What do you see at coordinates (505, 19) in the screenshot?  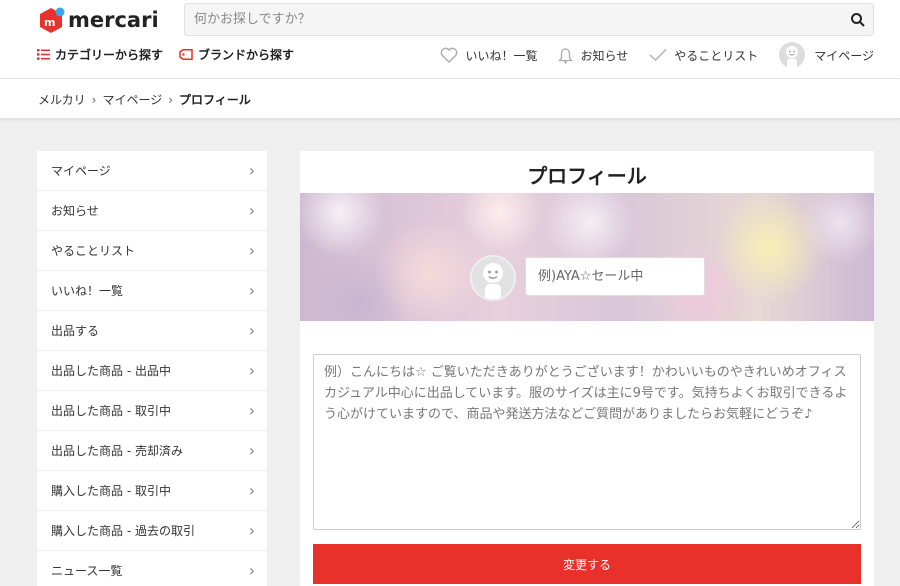 I see `search-input` at bounding box center [505, 19].